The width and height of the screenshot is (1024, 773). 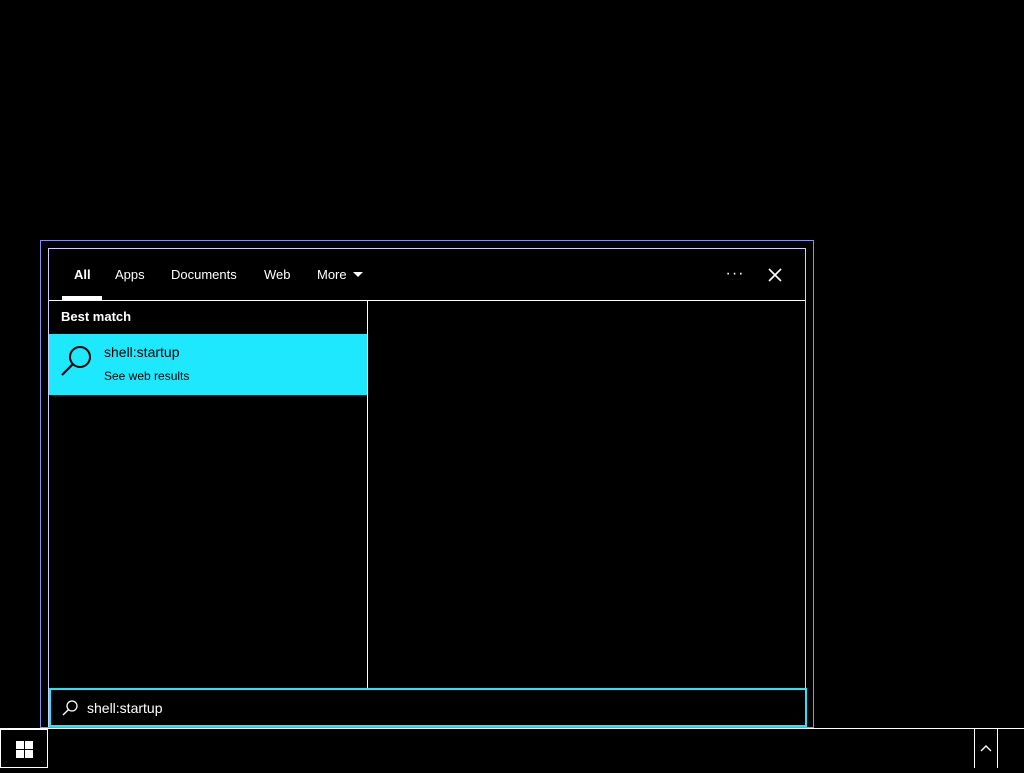 I want to click on options-button: ···, so click(x=735, y=275).